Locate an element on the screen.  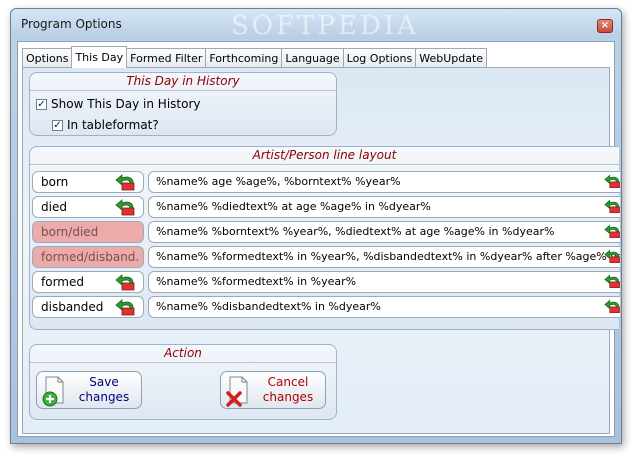
window-title: Program Options is located at coordinates (71, 24).